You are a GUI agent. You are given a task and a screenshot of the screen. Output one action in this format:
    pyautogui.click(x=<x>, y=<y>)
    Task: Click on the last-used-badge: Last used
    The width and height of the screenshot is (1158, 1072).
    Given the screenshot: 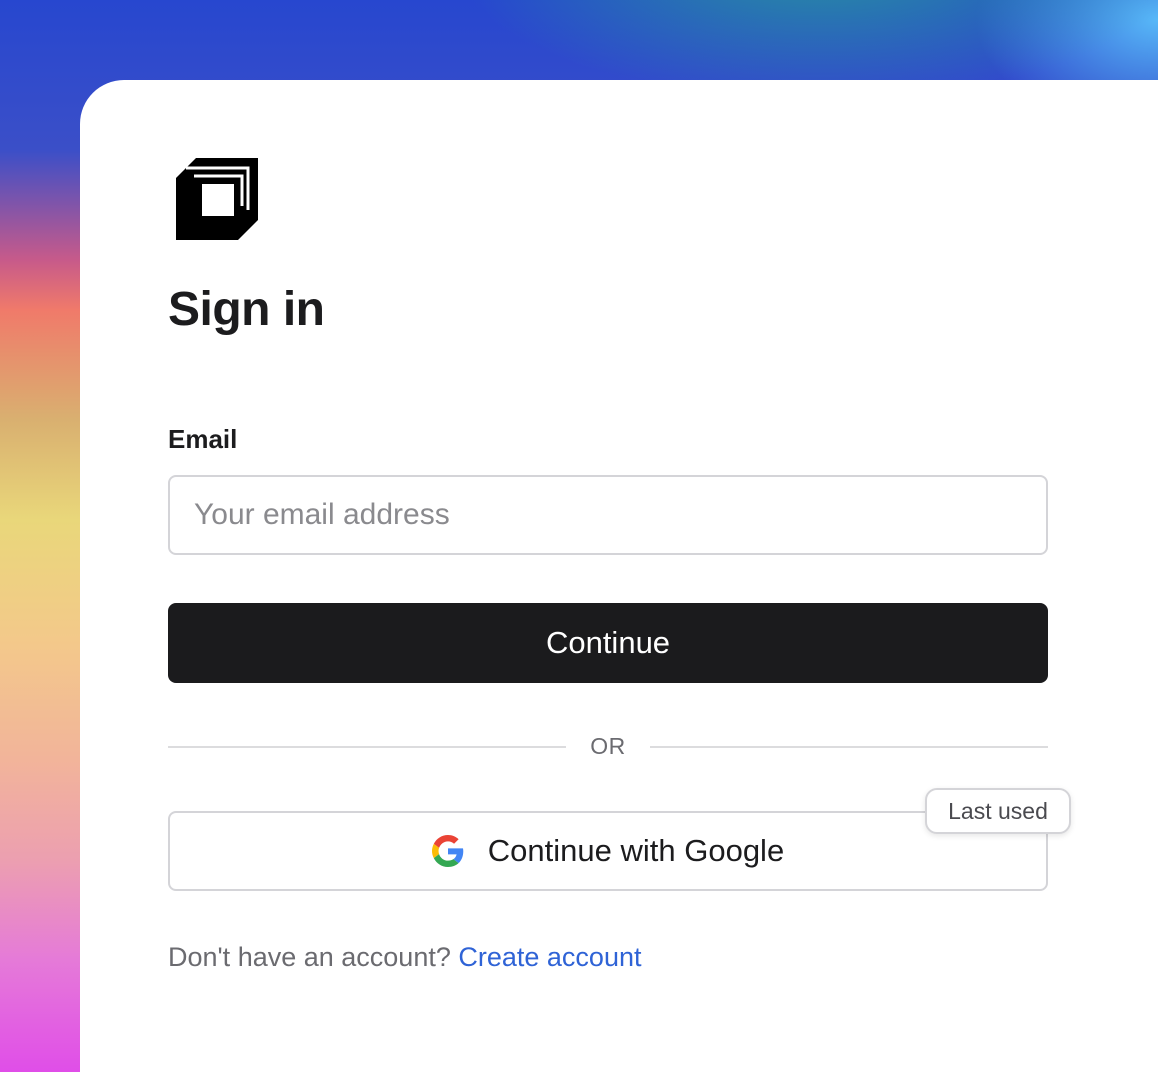 What is the action you would take?
    pyautogui.click(x=998, y=811)
    